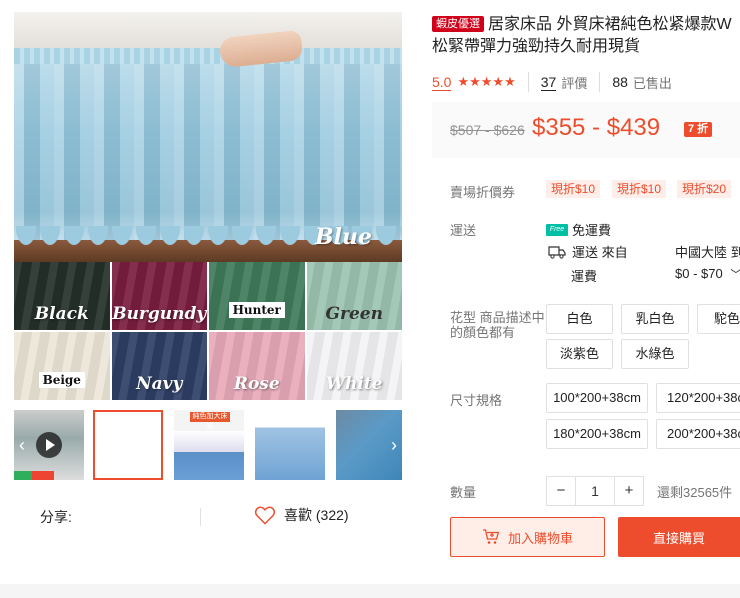  What do you see at coordinates (698, 434) in the screenshot?
I see `size-option-200: 200*200+38cm` at bounding box center [698, 434].